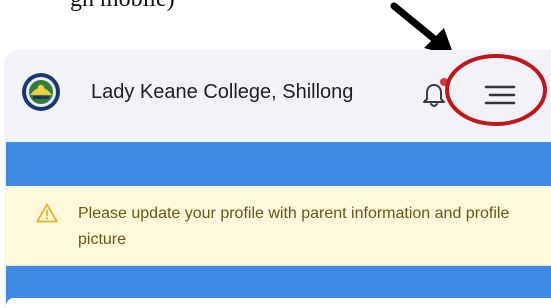 This screenshot has width=551, height=308. I want to click on hamburger-menu-icon, so click(500, 95).